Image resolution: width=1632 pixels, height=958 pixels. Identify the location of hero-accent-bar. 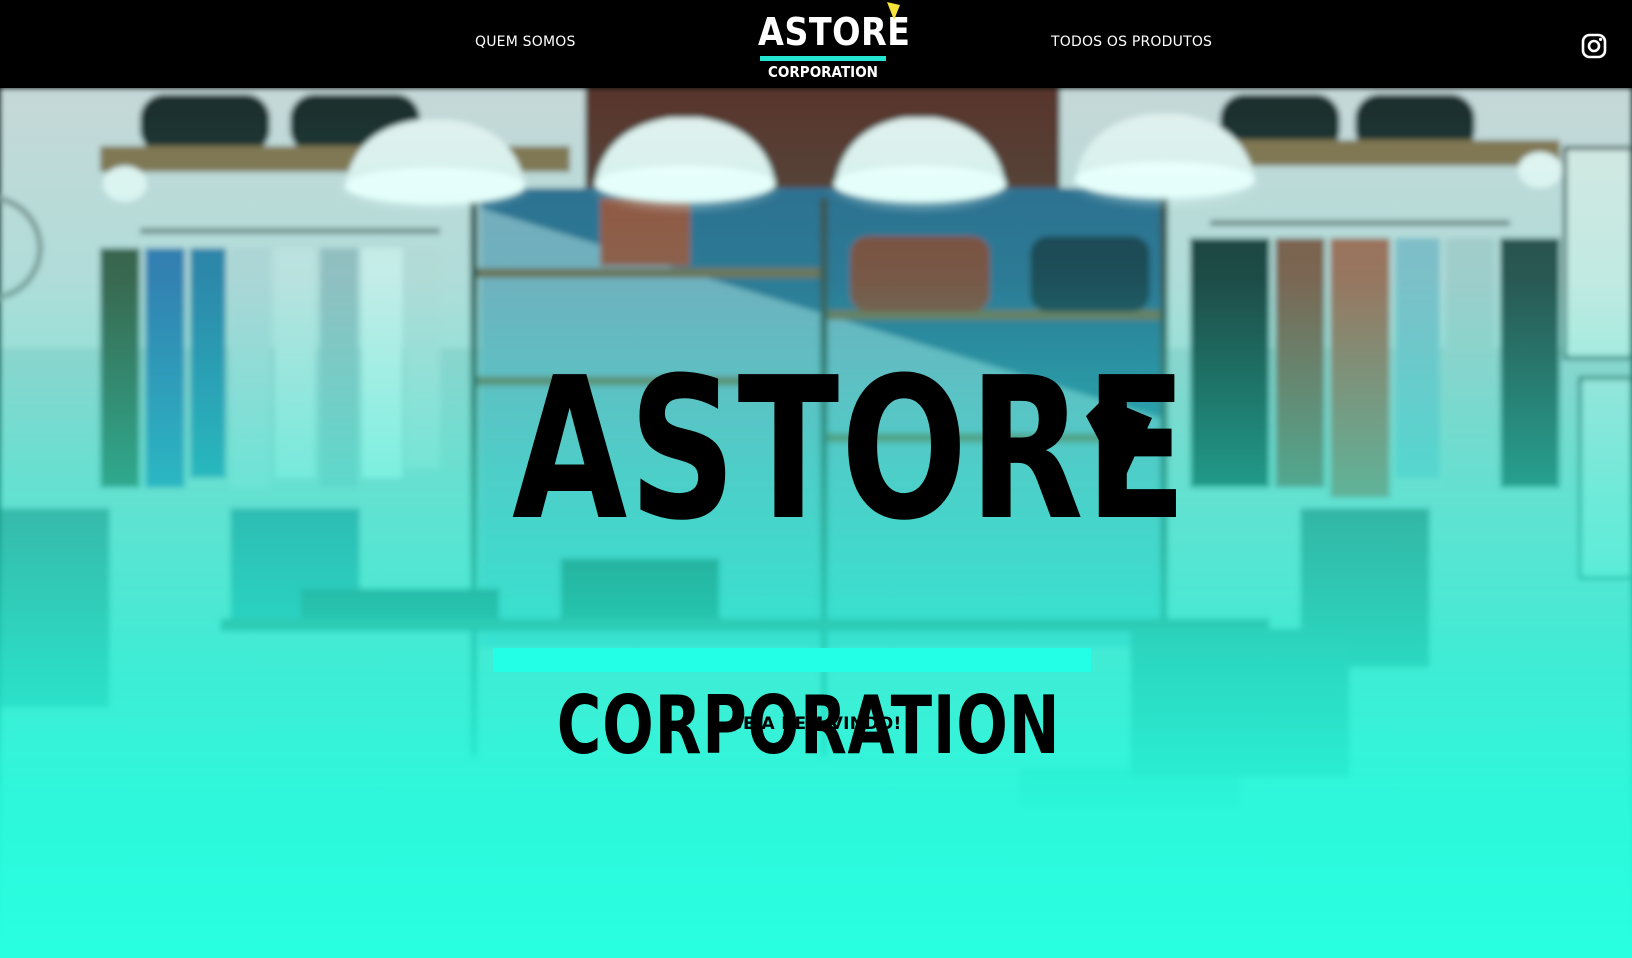
(792, 660).